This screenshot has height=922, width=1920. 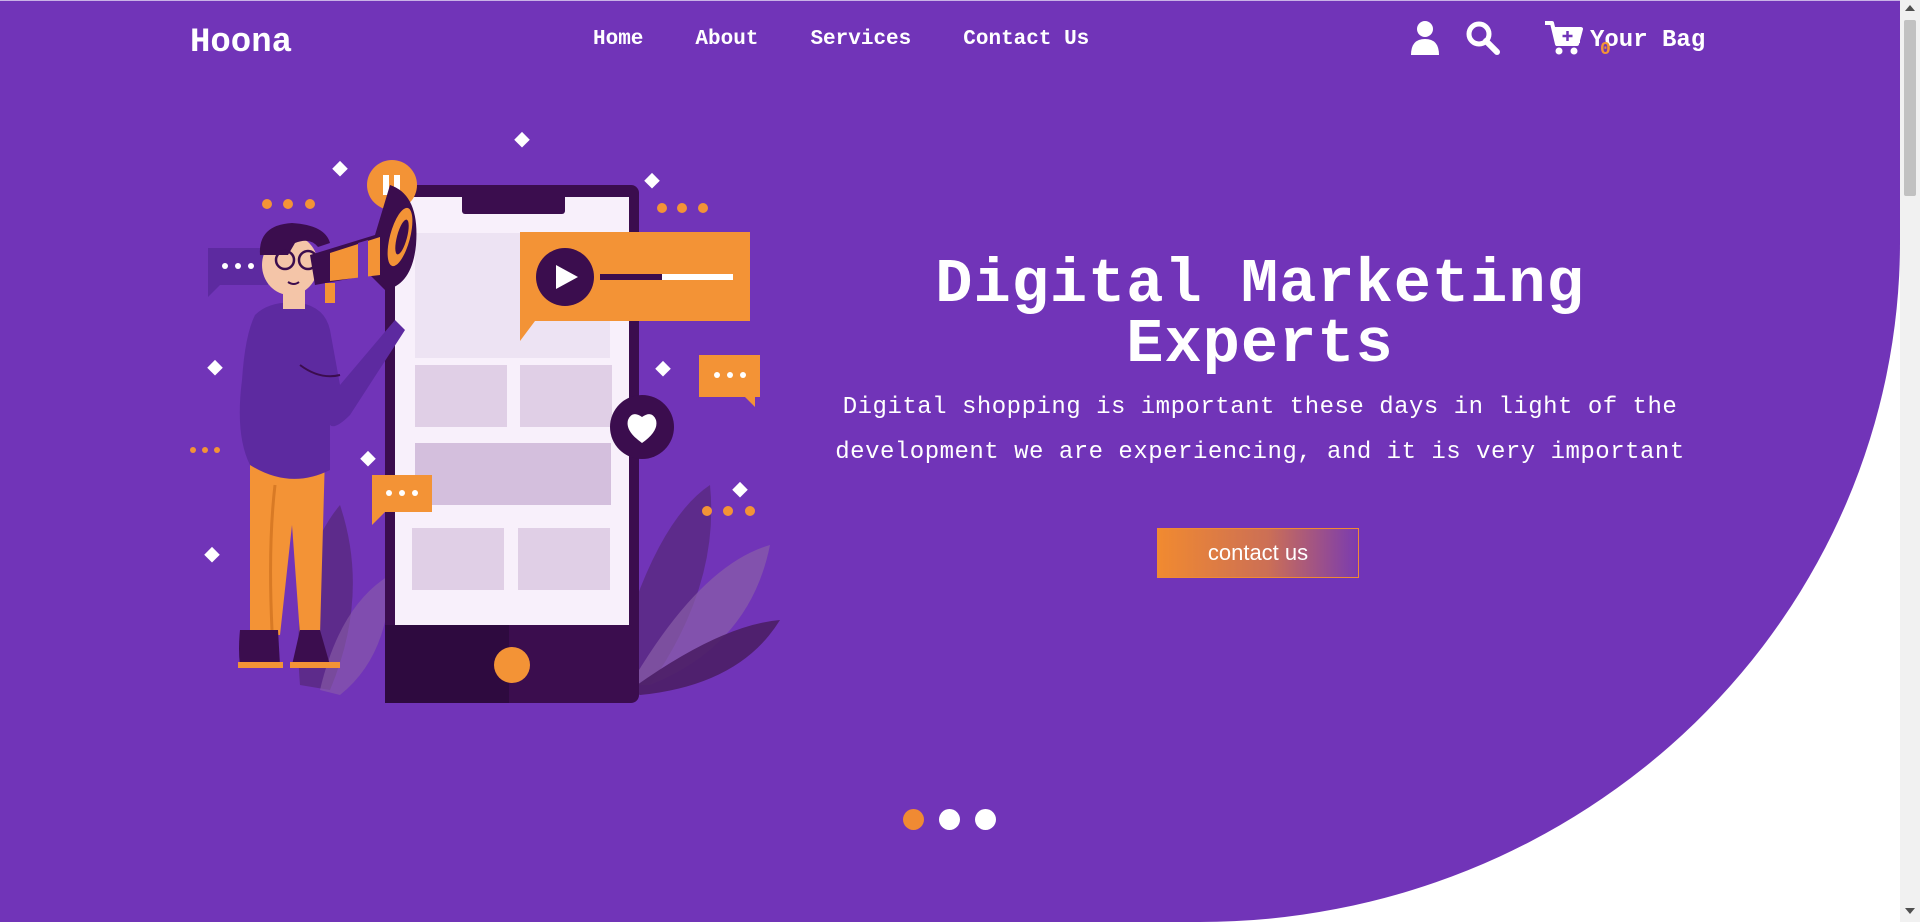 What do you see at coordinates (241, 43) in the screenshot?
I see `brand-logo: Hoona` at bounding box center [241, 43].